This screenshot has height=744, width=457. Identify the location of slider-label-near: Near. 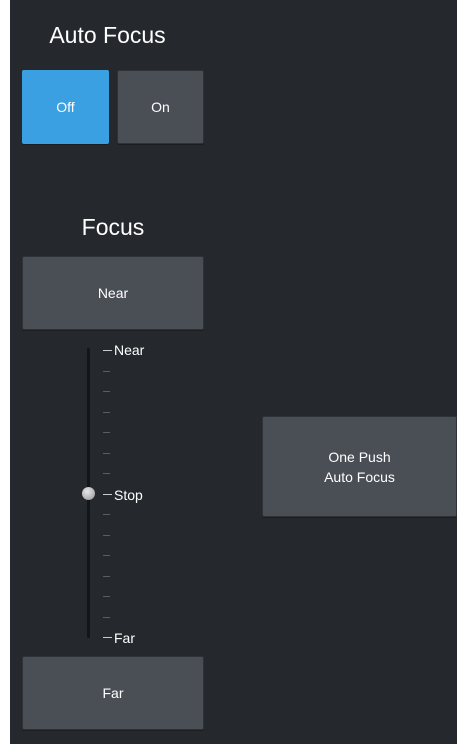
(129, 350).